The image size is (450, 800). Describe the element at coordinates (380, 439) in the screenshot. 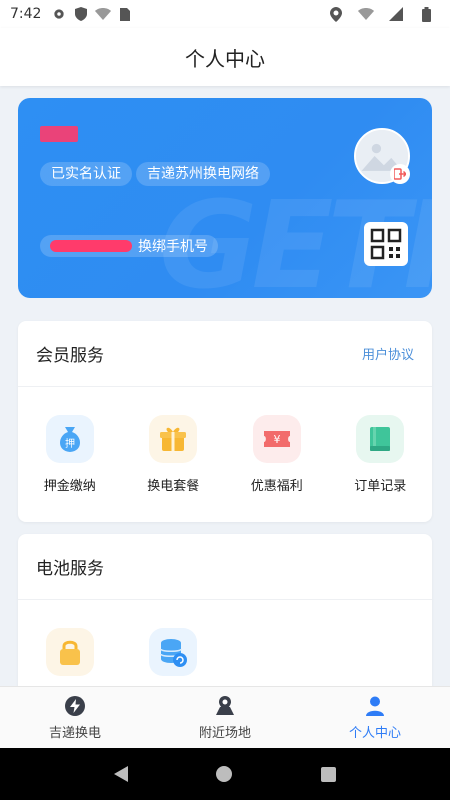

I see `book-icon` at that location.